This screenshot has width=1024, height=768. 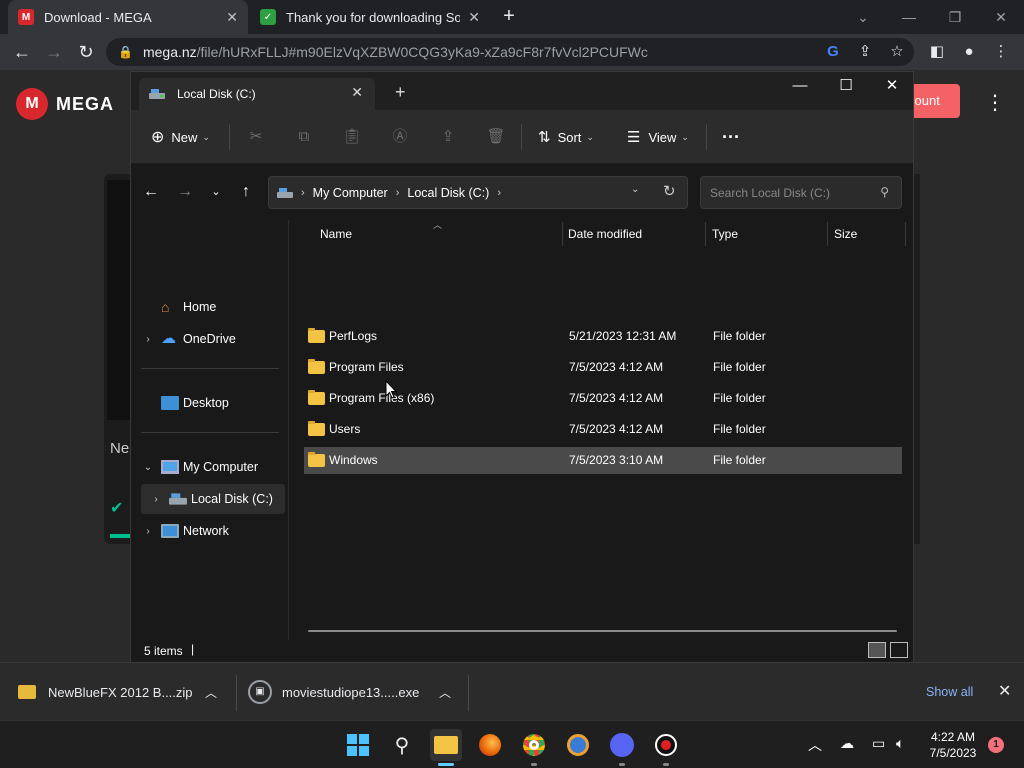 I want to click on sort-button: ⇅ Sort ⌄, so click(x=566, y=137).